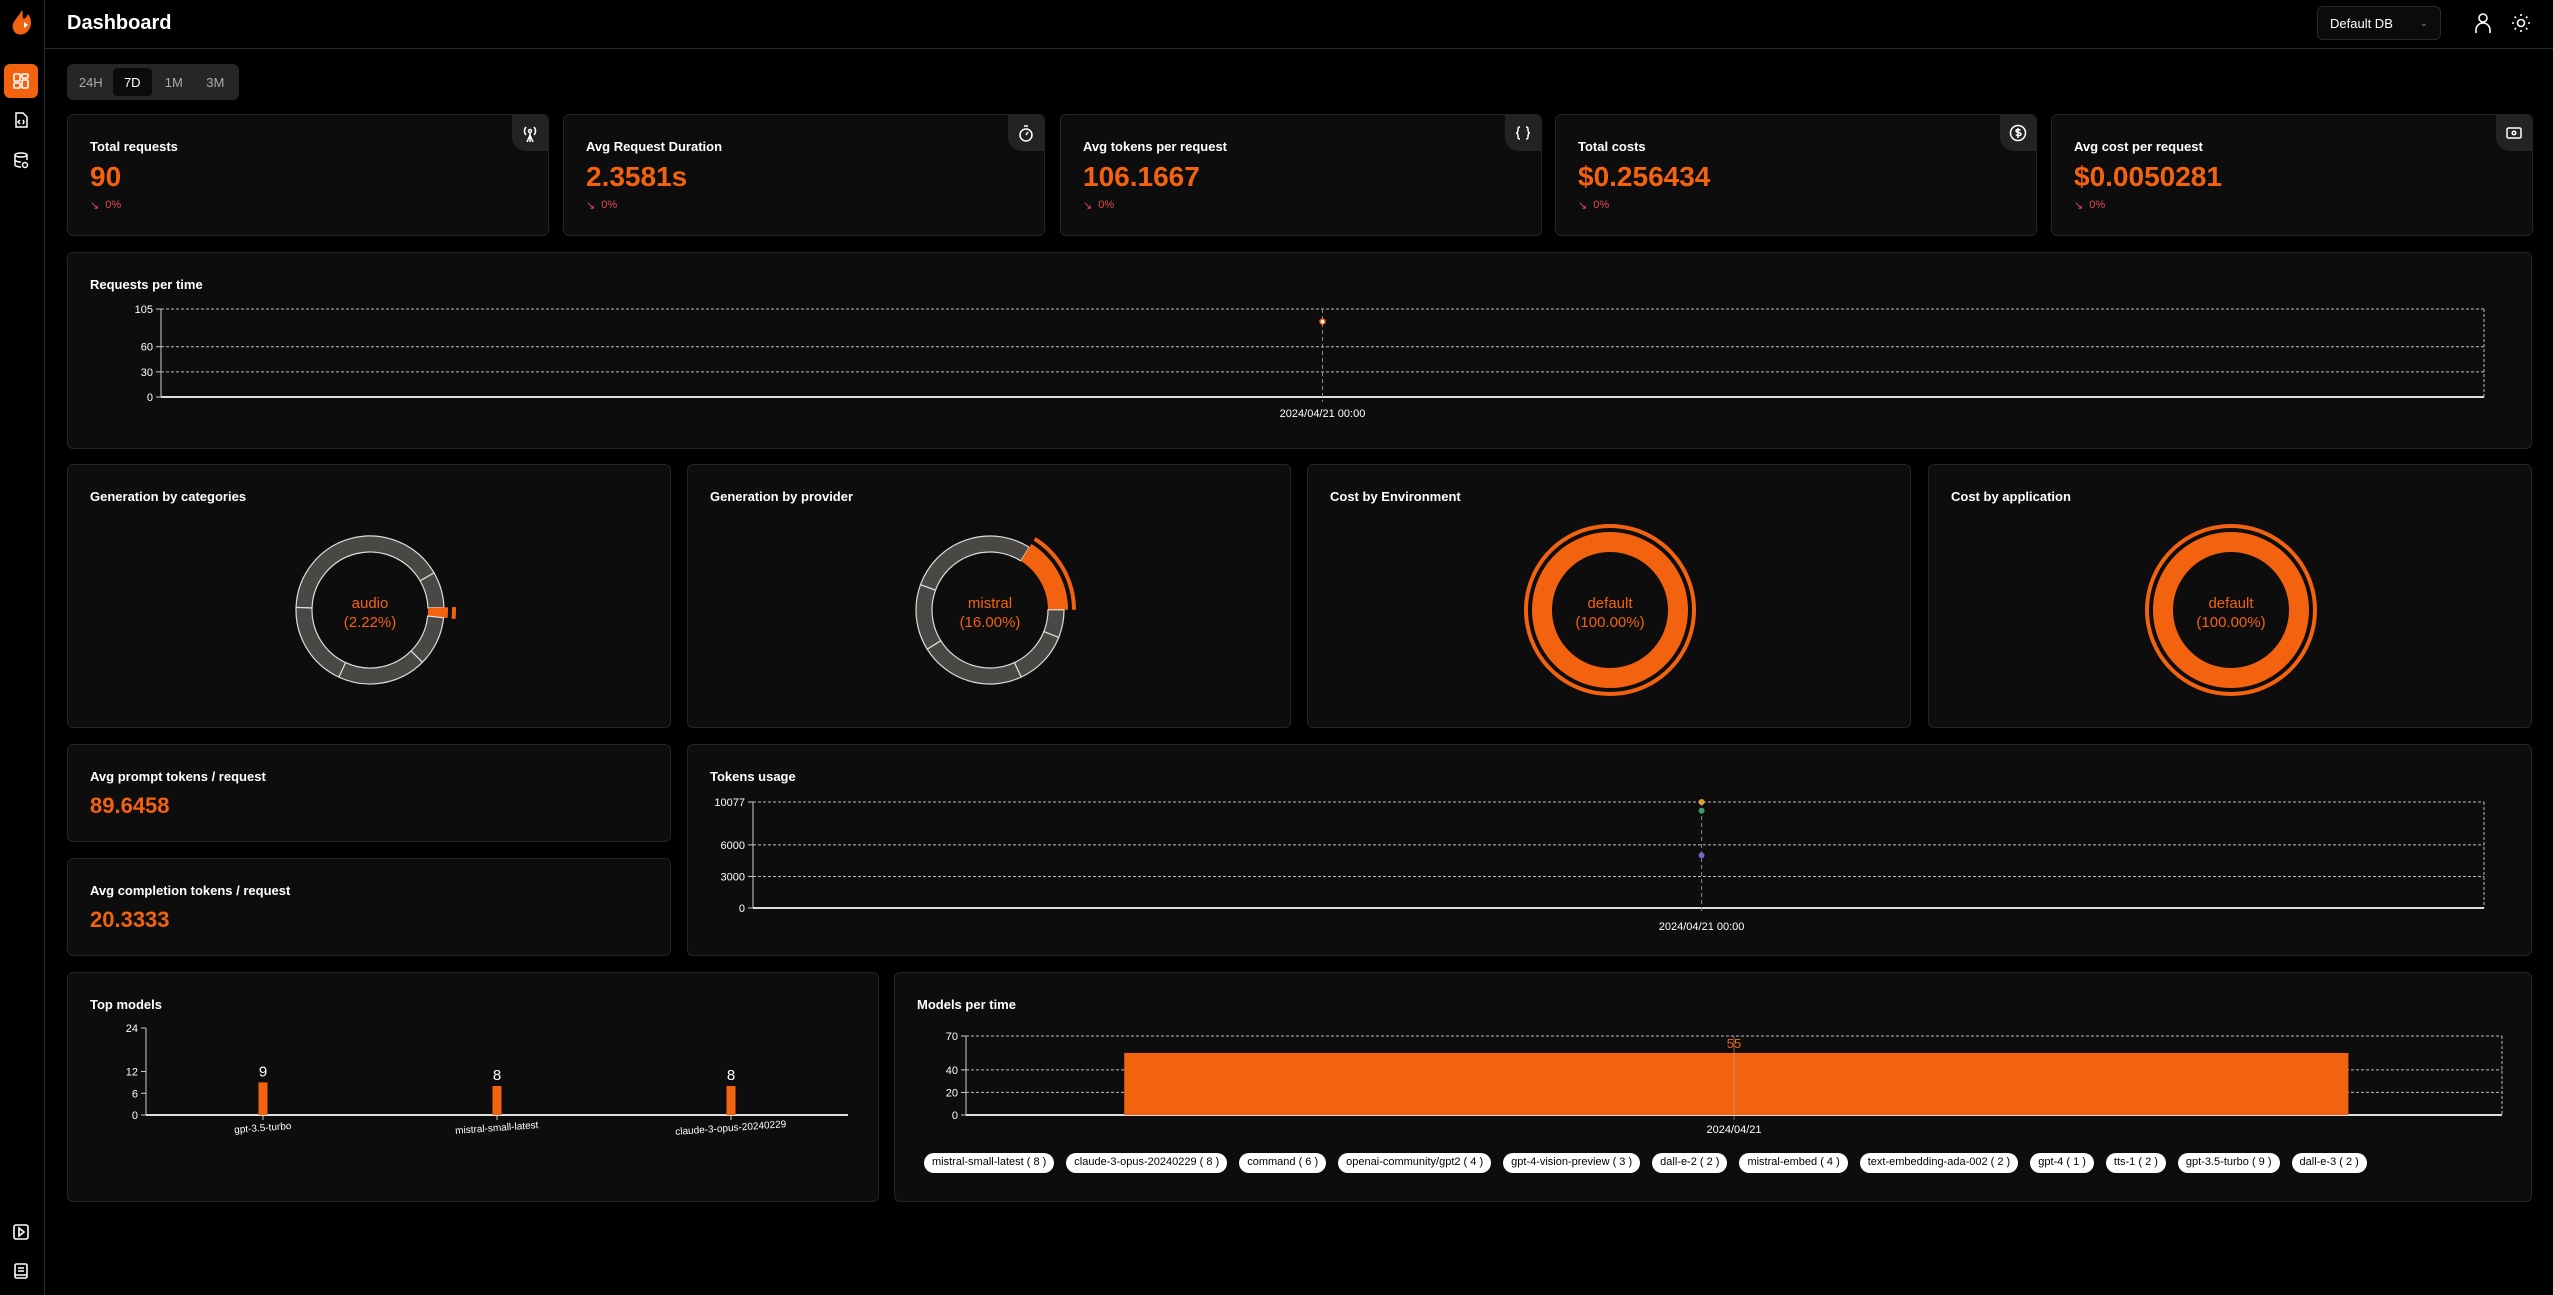 This screenshot has height=1295, width=2553. I want to click on tab-1m: 1M, so click(174, 82).